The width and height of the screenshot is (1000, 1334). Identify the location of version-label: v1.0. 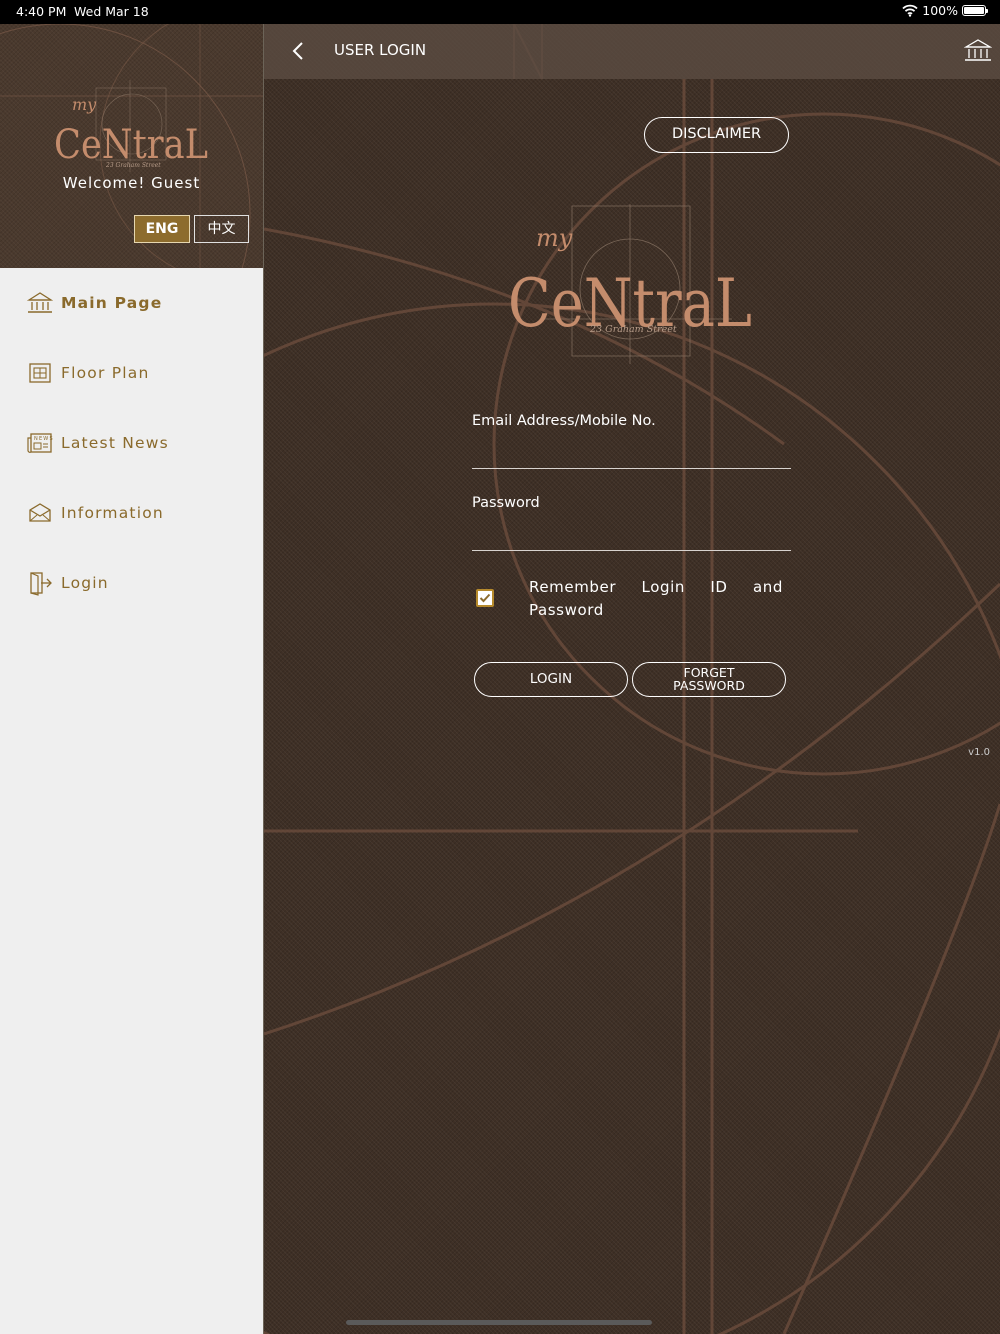
(979, 752).